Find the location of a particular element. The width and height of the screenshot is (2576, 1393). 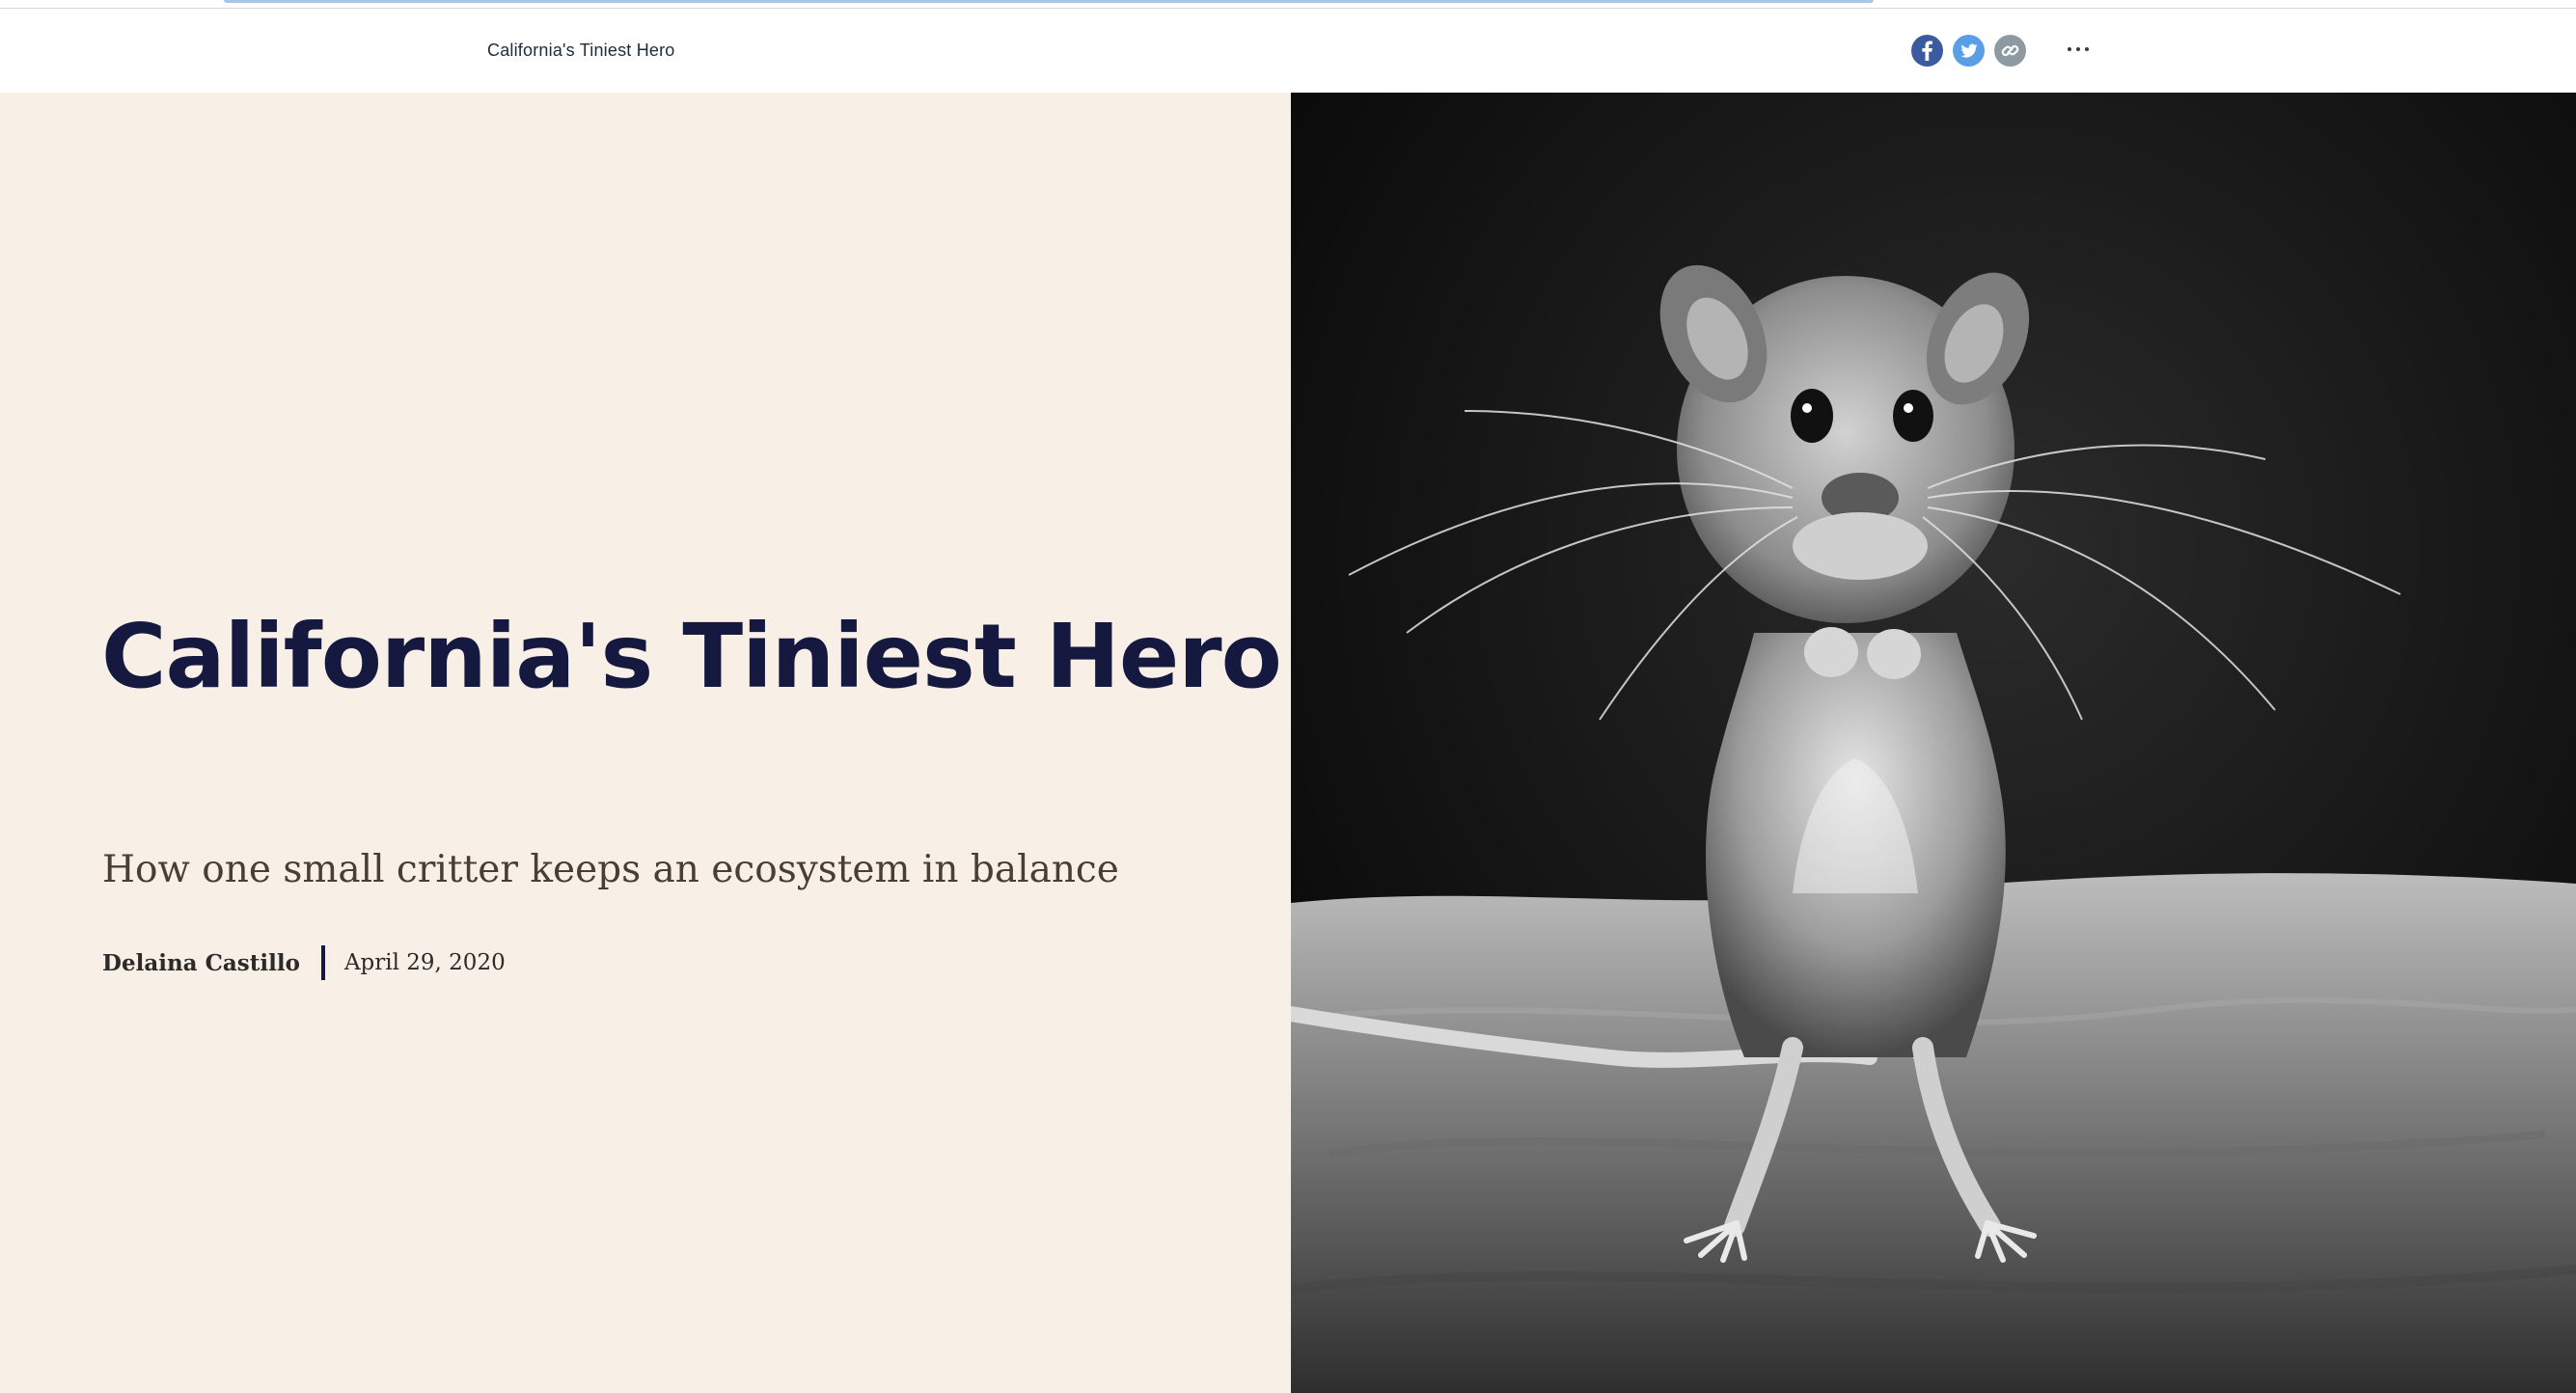

story-header: California's Tiniest Hero is located at coordinates (1288, 51).